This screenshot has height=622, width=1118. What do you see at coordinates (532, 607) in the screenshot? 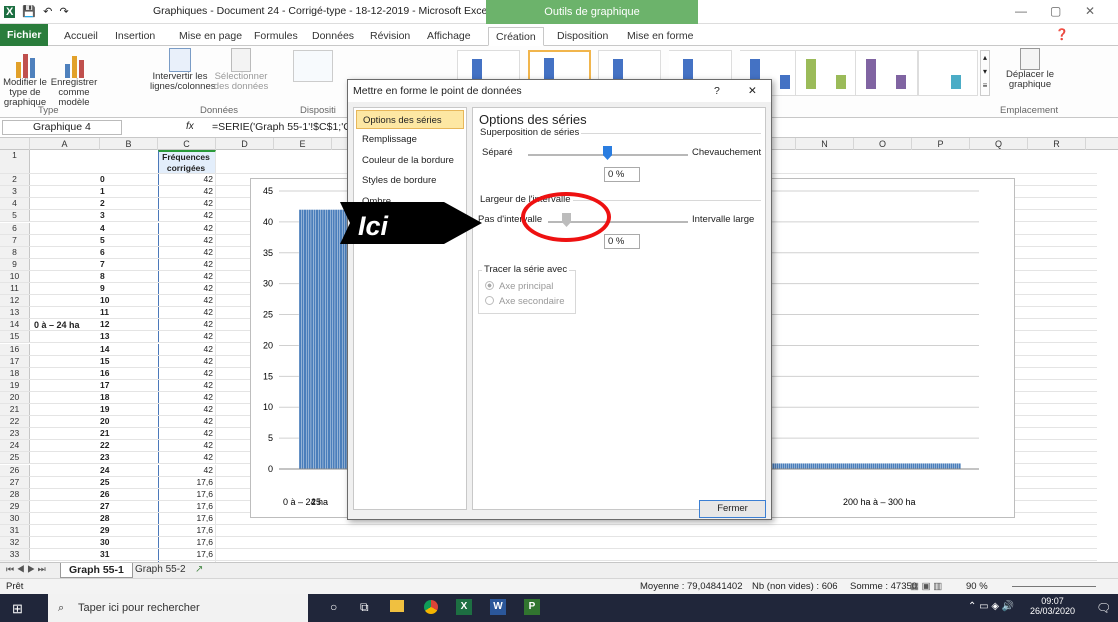
I see `project-taskbar-icon: P` at bounding box center [532, 607].